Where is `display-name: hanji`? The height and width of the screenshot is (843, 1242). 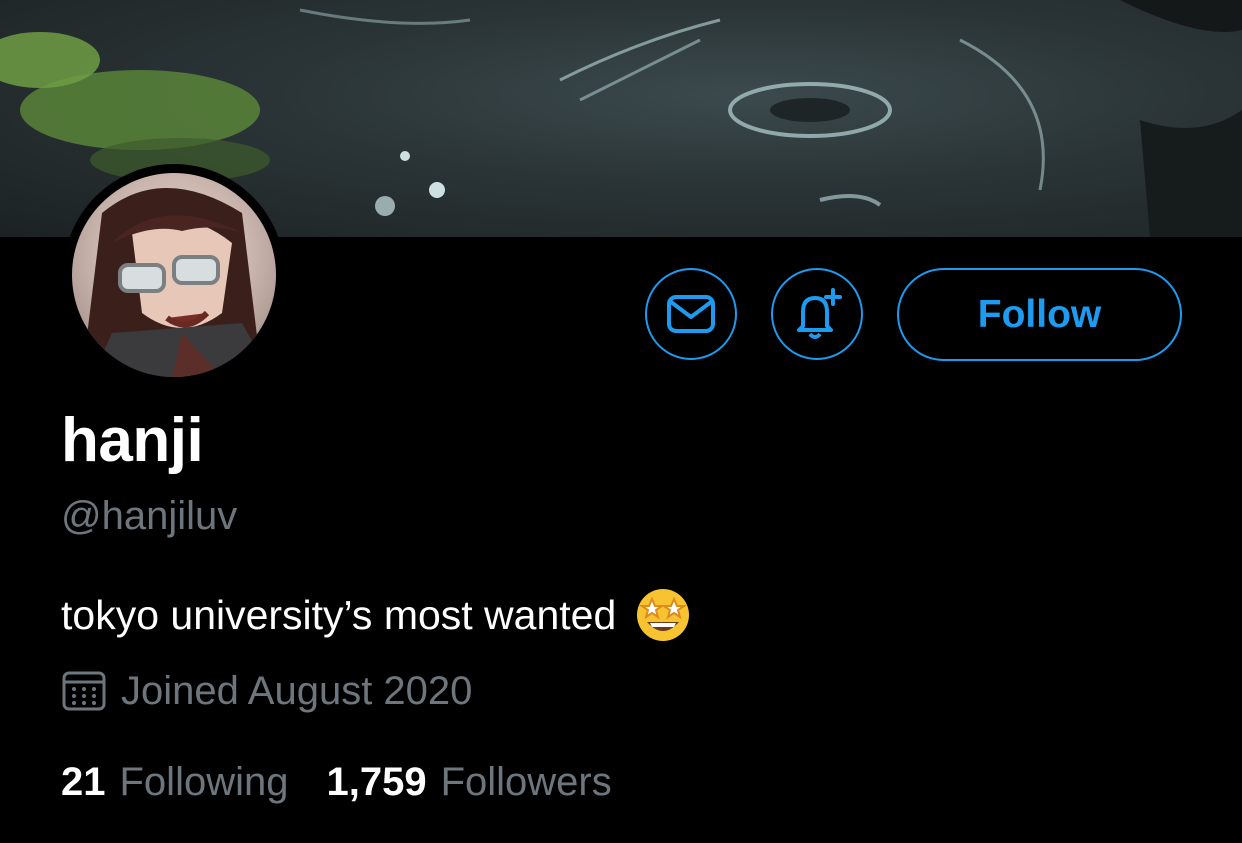
display-name: hanji is located at coordinates (132, 440).